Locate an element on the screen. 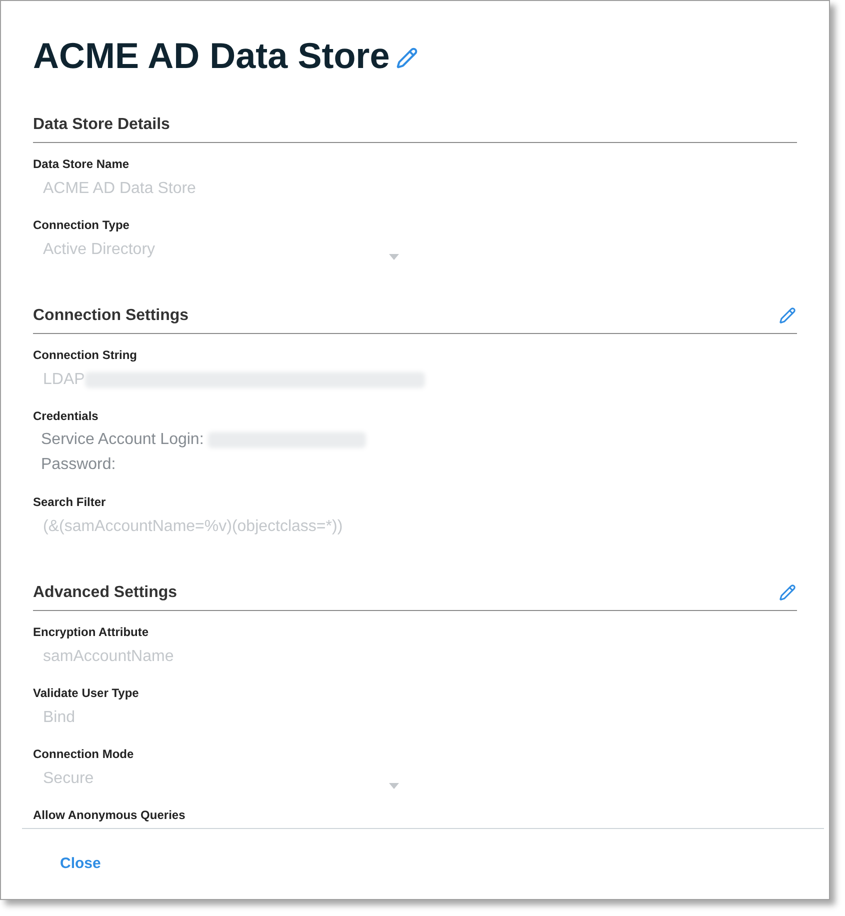 This screenshot has width=845, height=916. field-value: samAccountName is located at coordinates (108, 657).